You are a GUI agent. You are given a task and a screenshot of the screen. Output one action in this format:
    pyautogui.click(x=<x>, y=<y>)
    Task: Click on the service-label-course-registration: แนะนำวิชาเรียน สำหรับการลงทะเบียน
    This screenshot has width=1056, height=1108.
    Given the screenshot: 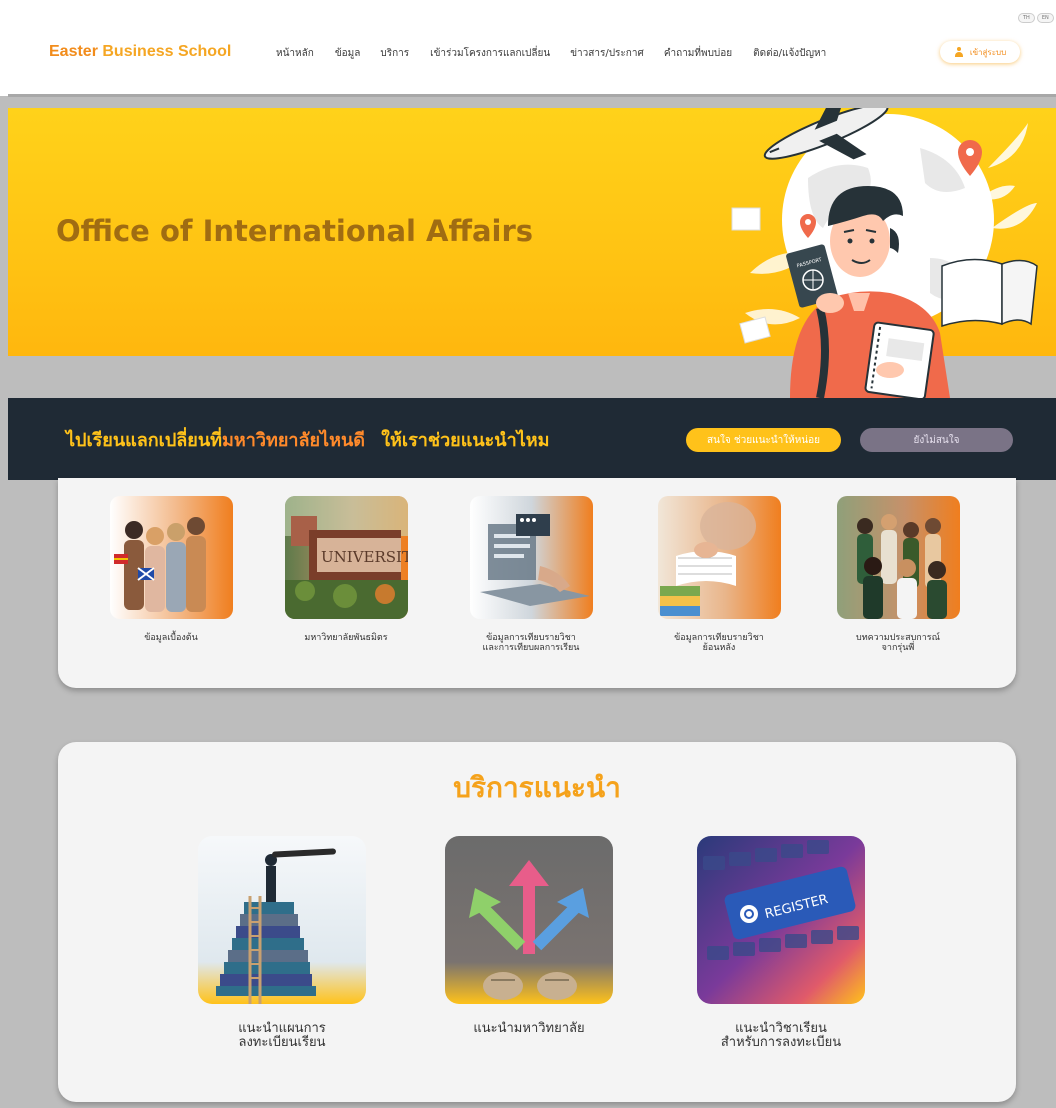 What is the action you would take?
    pyautogui.click(x=781, y=1035)
    